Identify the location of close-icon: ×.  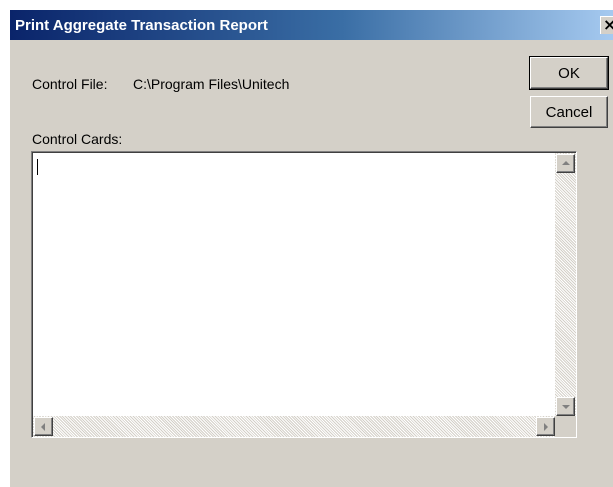
(608, 25).